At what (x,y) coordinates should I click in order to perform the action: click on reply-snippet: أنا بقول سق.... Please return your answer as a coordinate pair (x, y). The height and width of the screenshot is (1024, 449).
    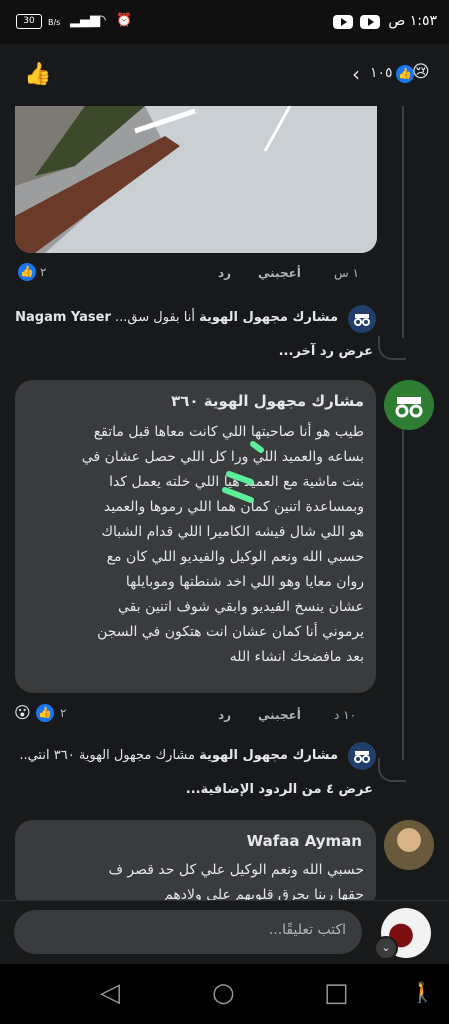
    Looking at the image, I should click on (155, 317).